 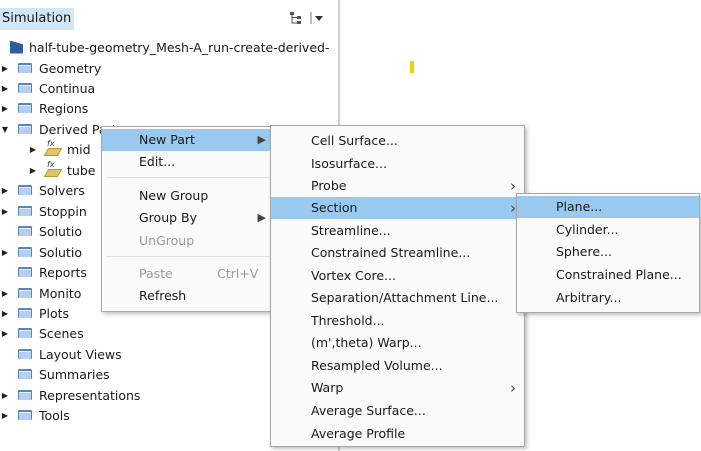 I want to click on menu-item-section: Section ›, so click(x=397, y=208).